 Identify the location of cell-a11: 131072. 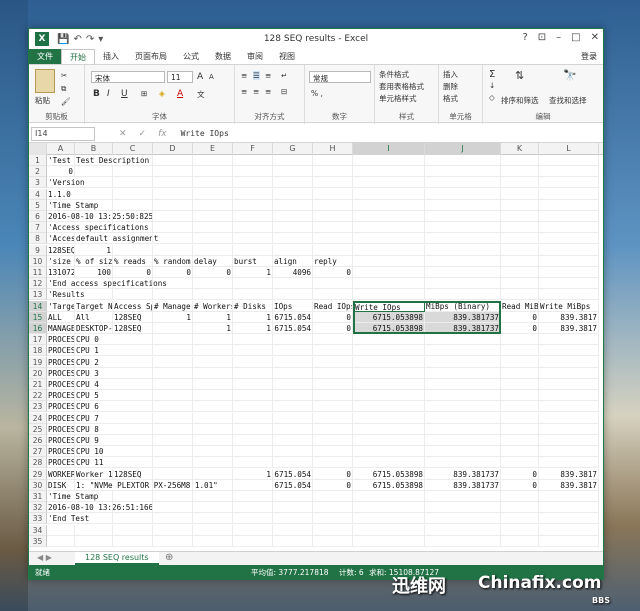
(61, 272).